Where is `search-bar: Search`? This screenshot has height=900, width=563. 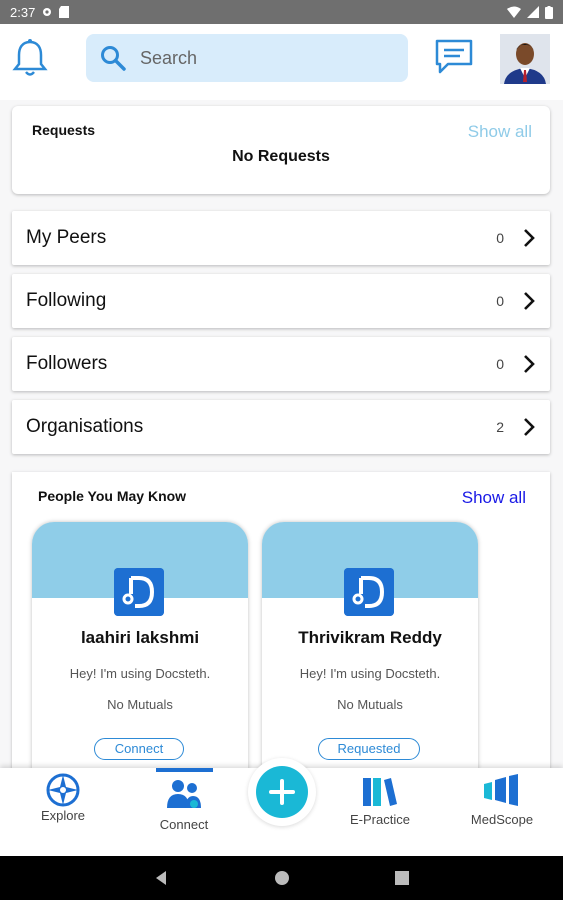 search-bar: Search is located at coordinates (247, 58).